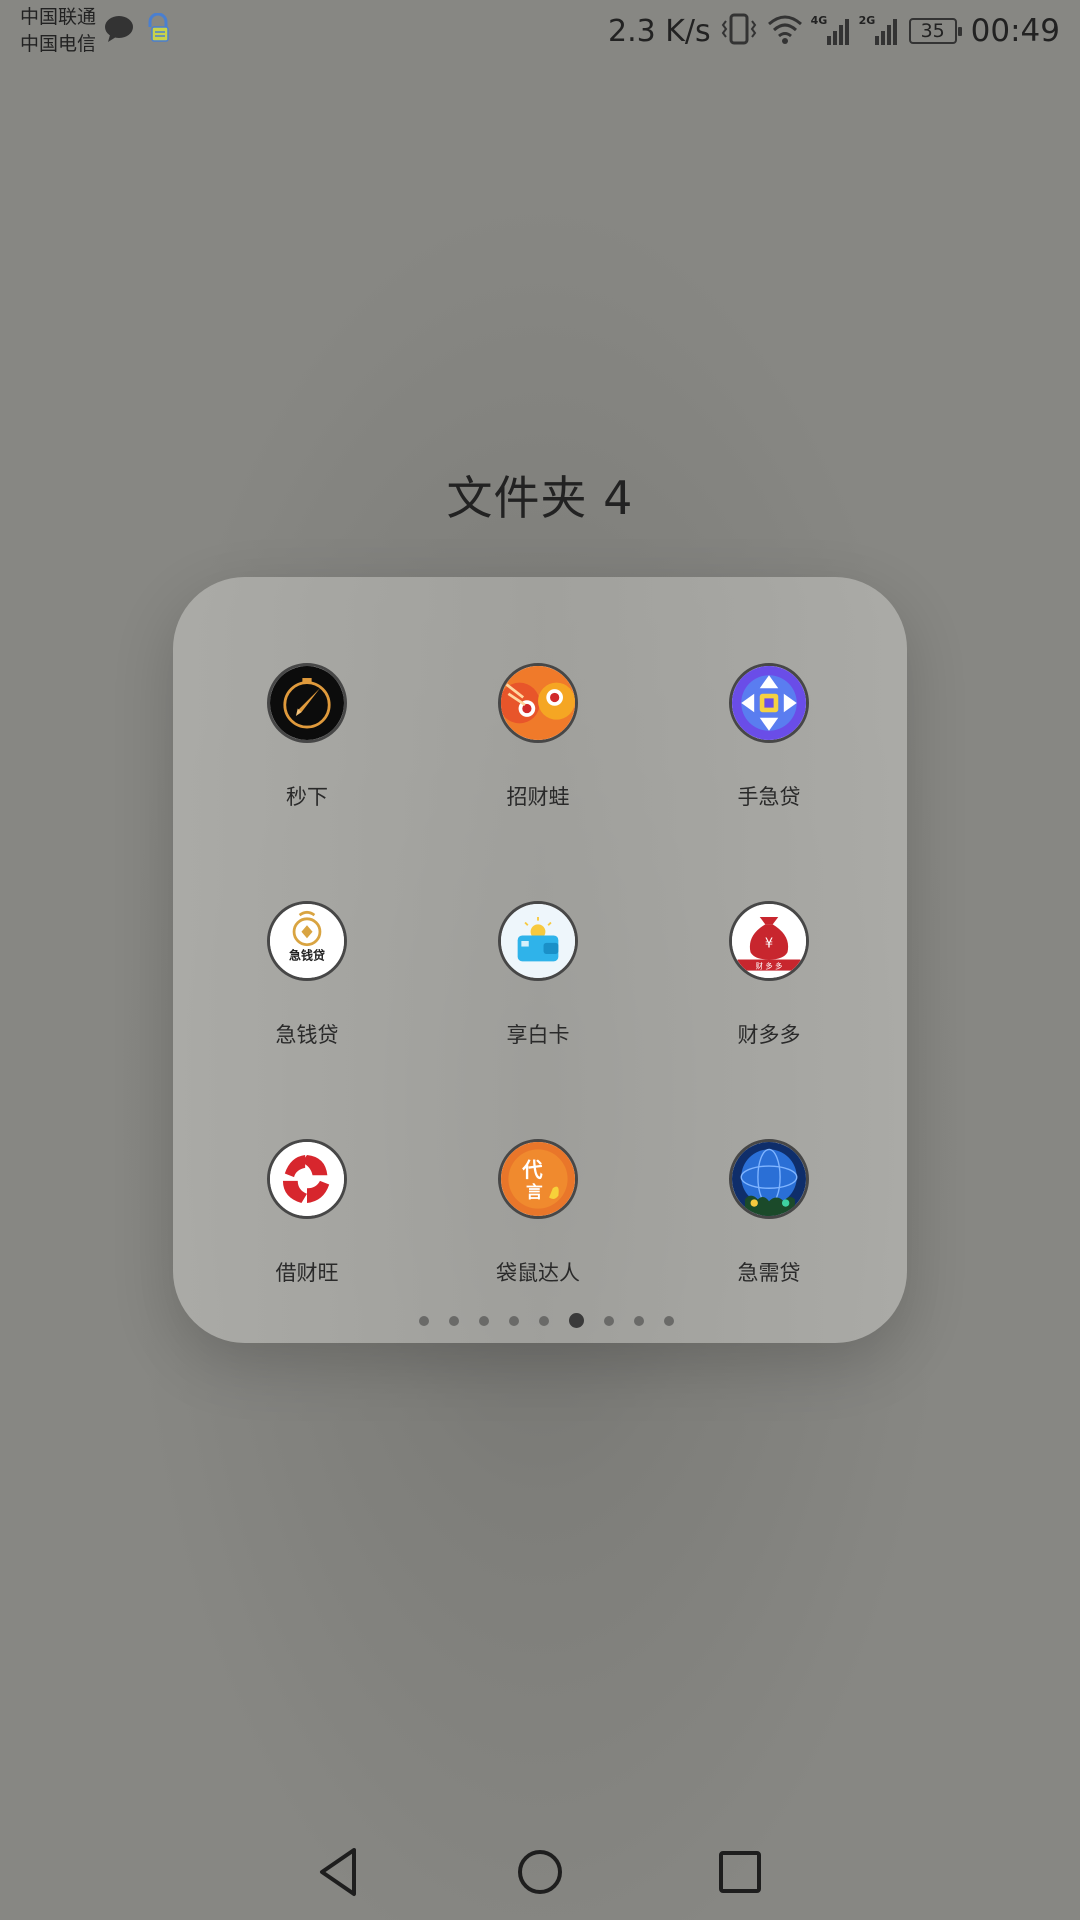  I want to click on page-dot-active, so click(576, 1320).